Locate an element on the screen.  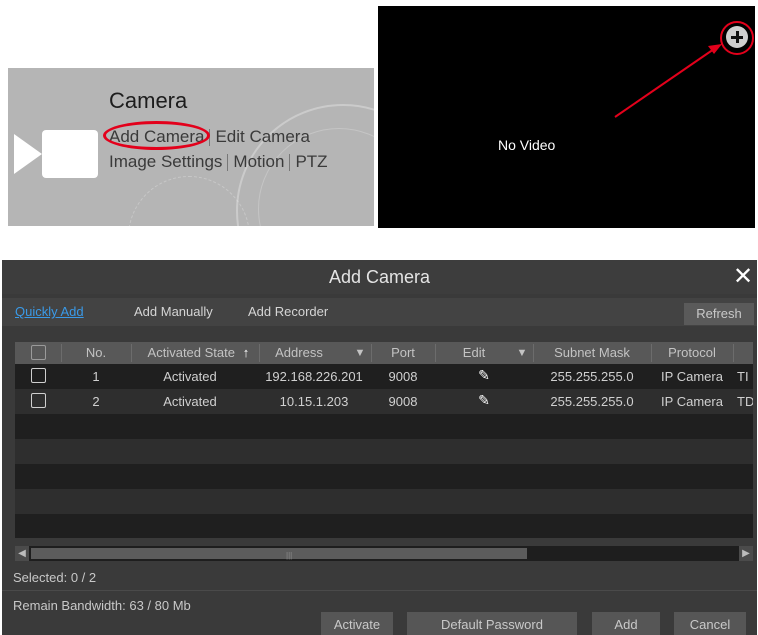
image-settings-link: Image Settings is located at coordinates (165, 161).